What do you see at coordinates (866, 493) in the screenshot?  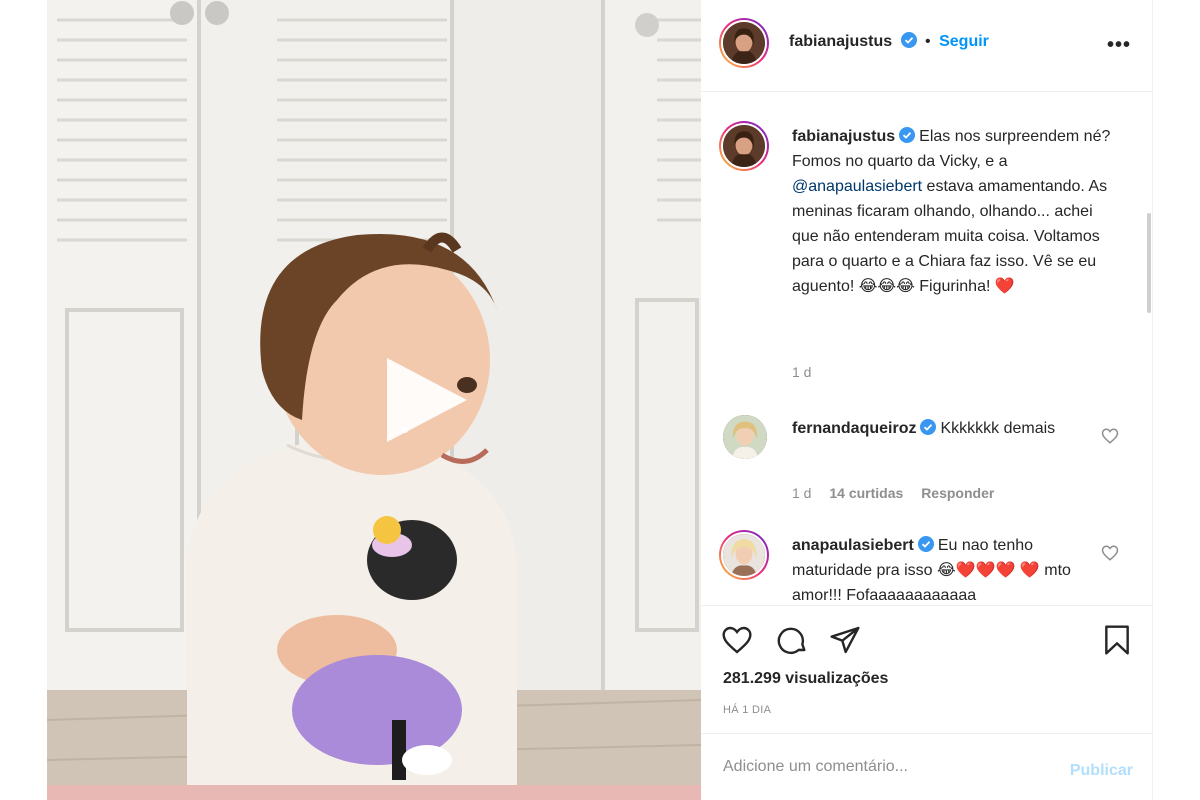 I see `comment-likes: 14 curtidas` at bounding box center [866, 493].